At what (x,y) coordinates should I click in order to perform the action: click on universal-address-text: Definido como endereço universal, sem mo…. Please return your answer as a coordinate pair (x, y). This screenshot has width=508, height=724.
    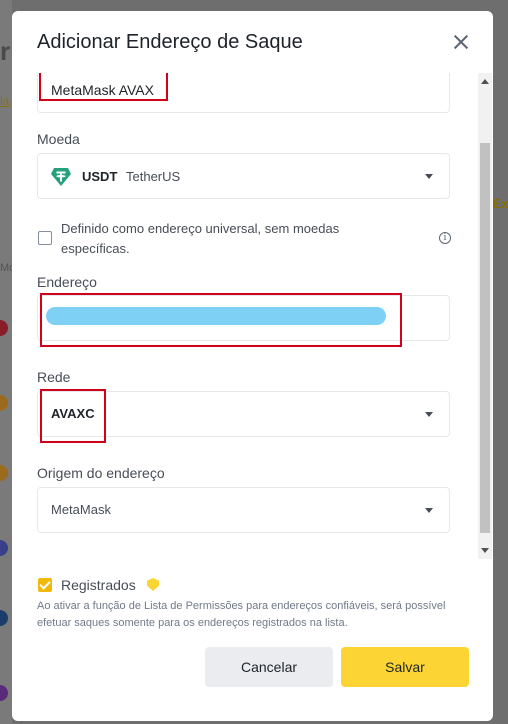
    Looking at the image, I should click on (200, 238).